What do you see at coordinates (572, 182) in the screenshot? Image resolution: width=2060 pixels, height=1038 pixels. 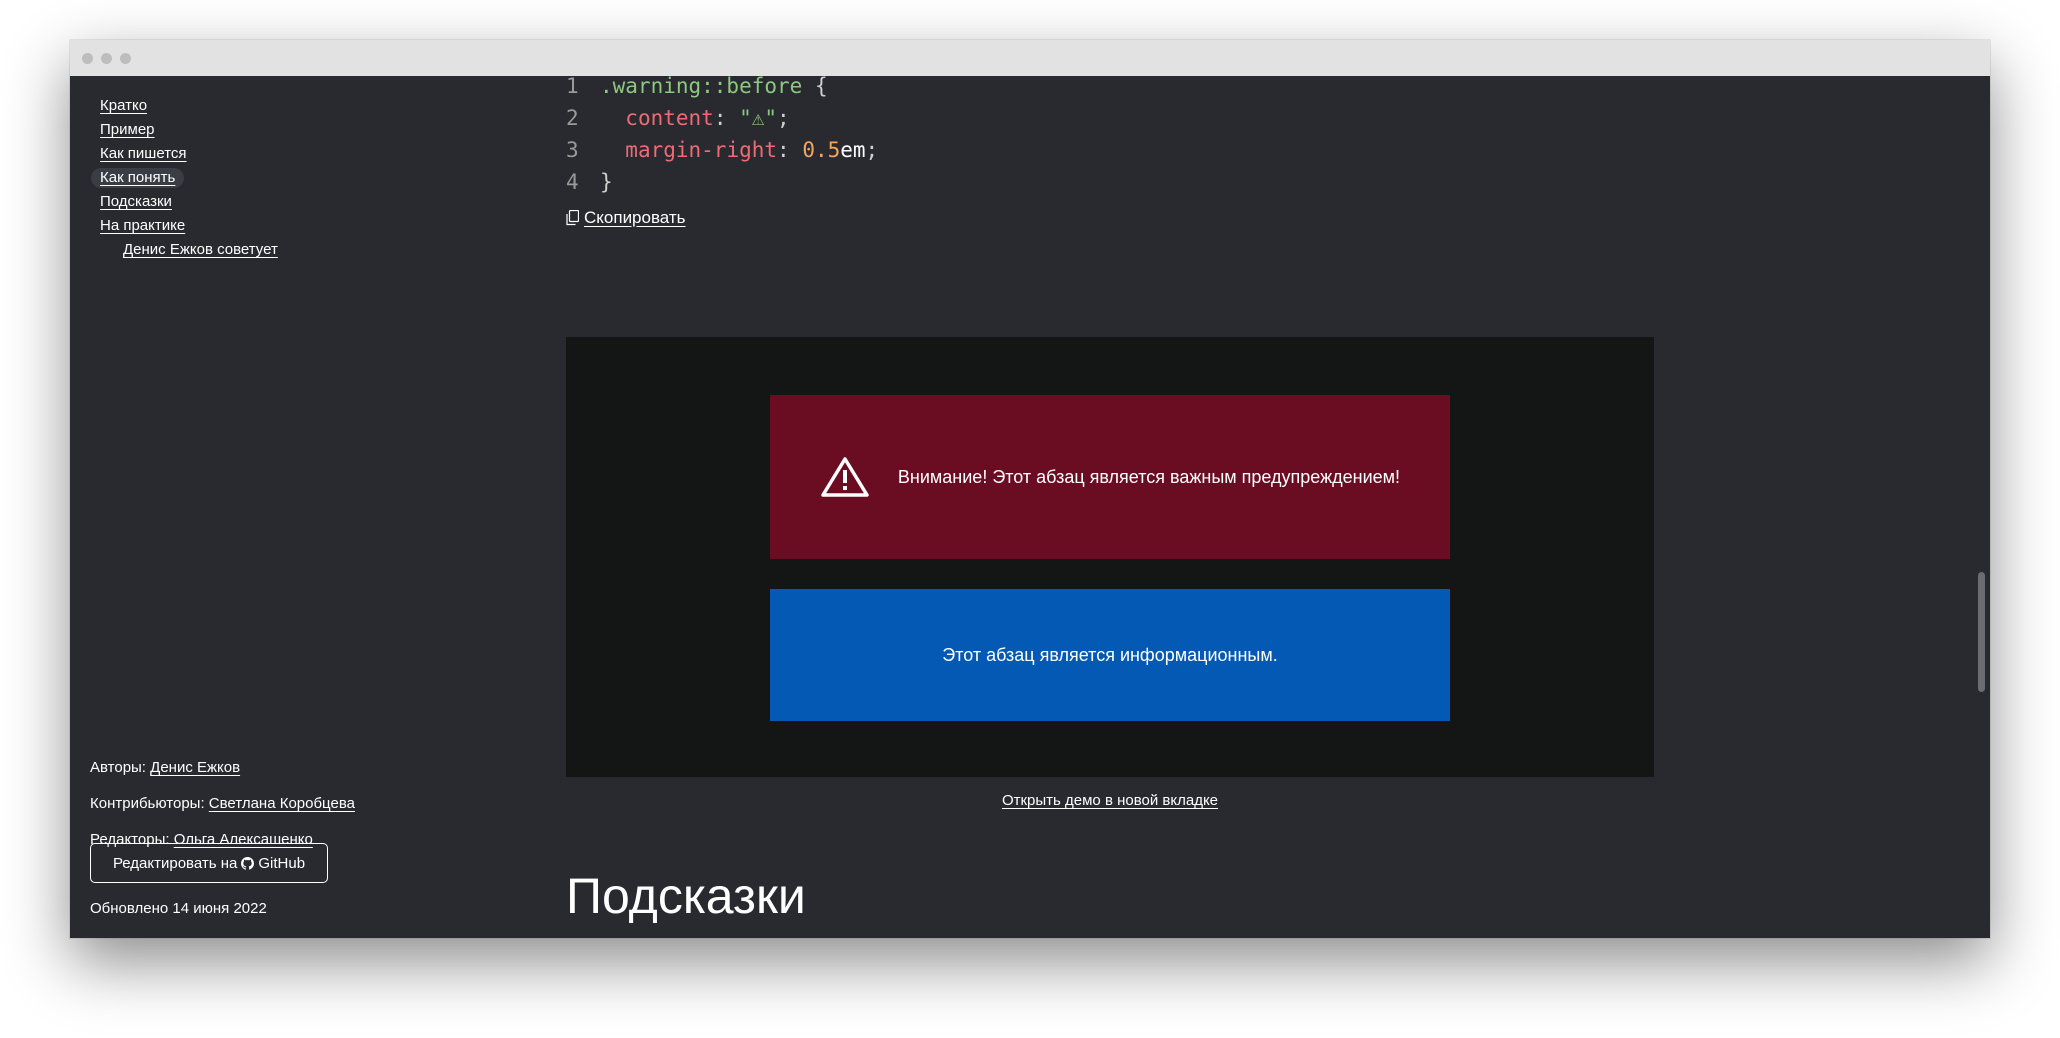 I see `line-number: 4` at bounding box center [572, 182].